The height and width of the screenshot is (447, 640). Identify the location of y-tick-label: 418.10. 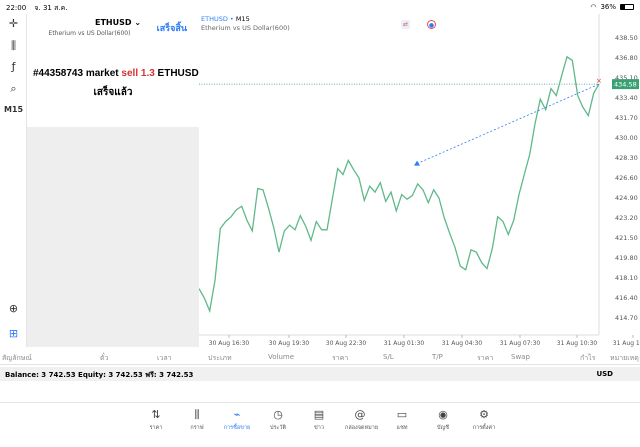
(626, 278).